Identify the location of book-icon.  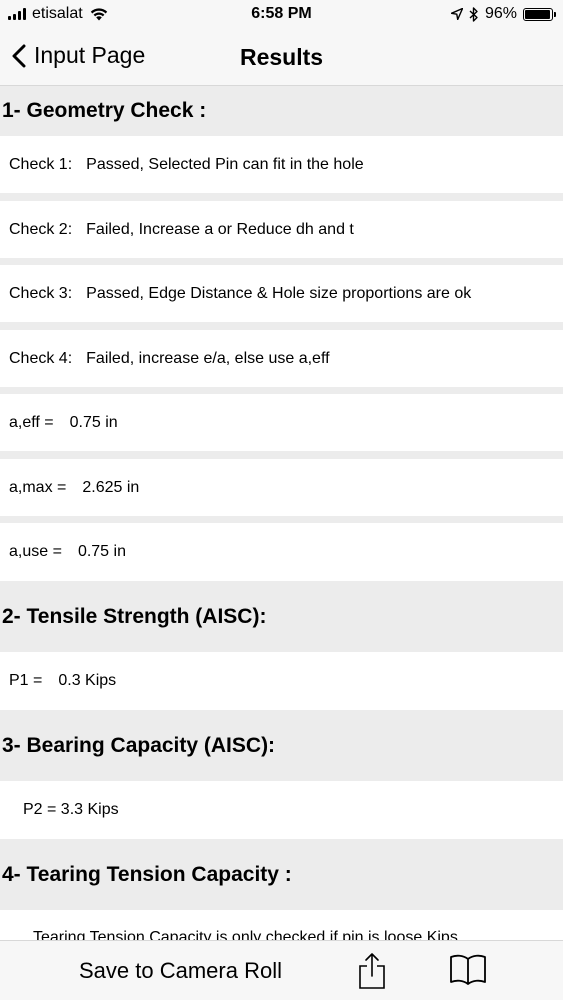
(468, 969).